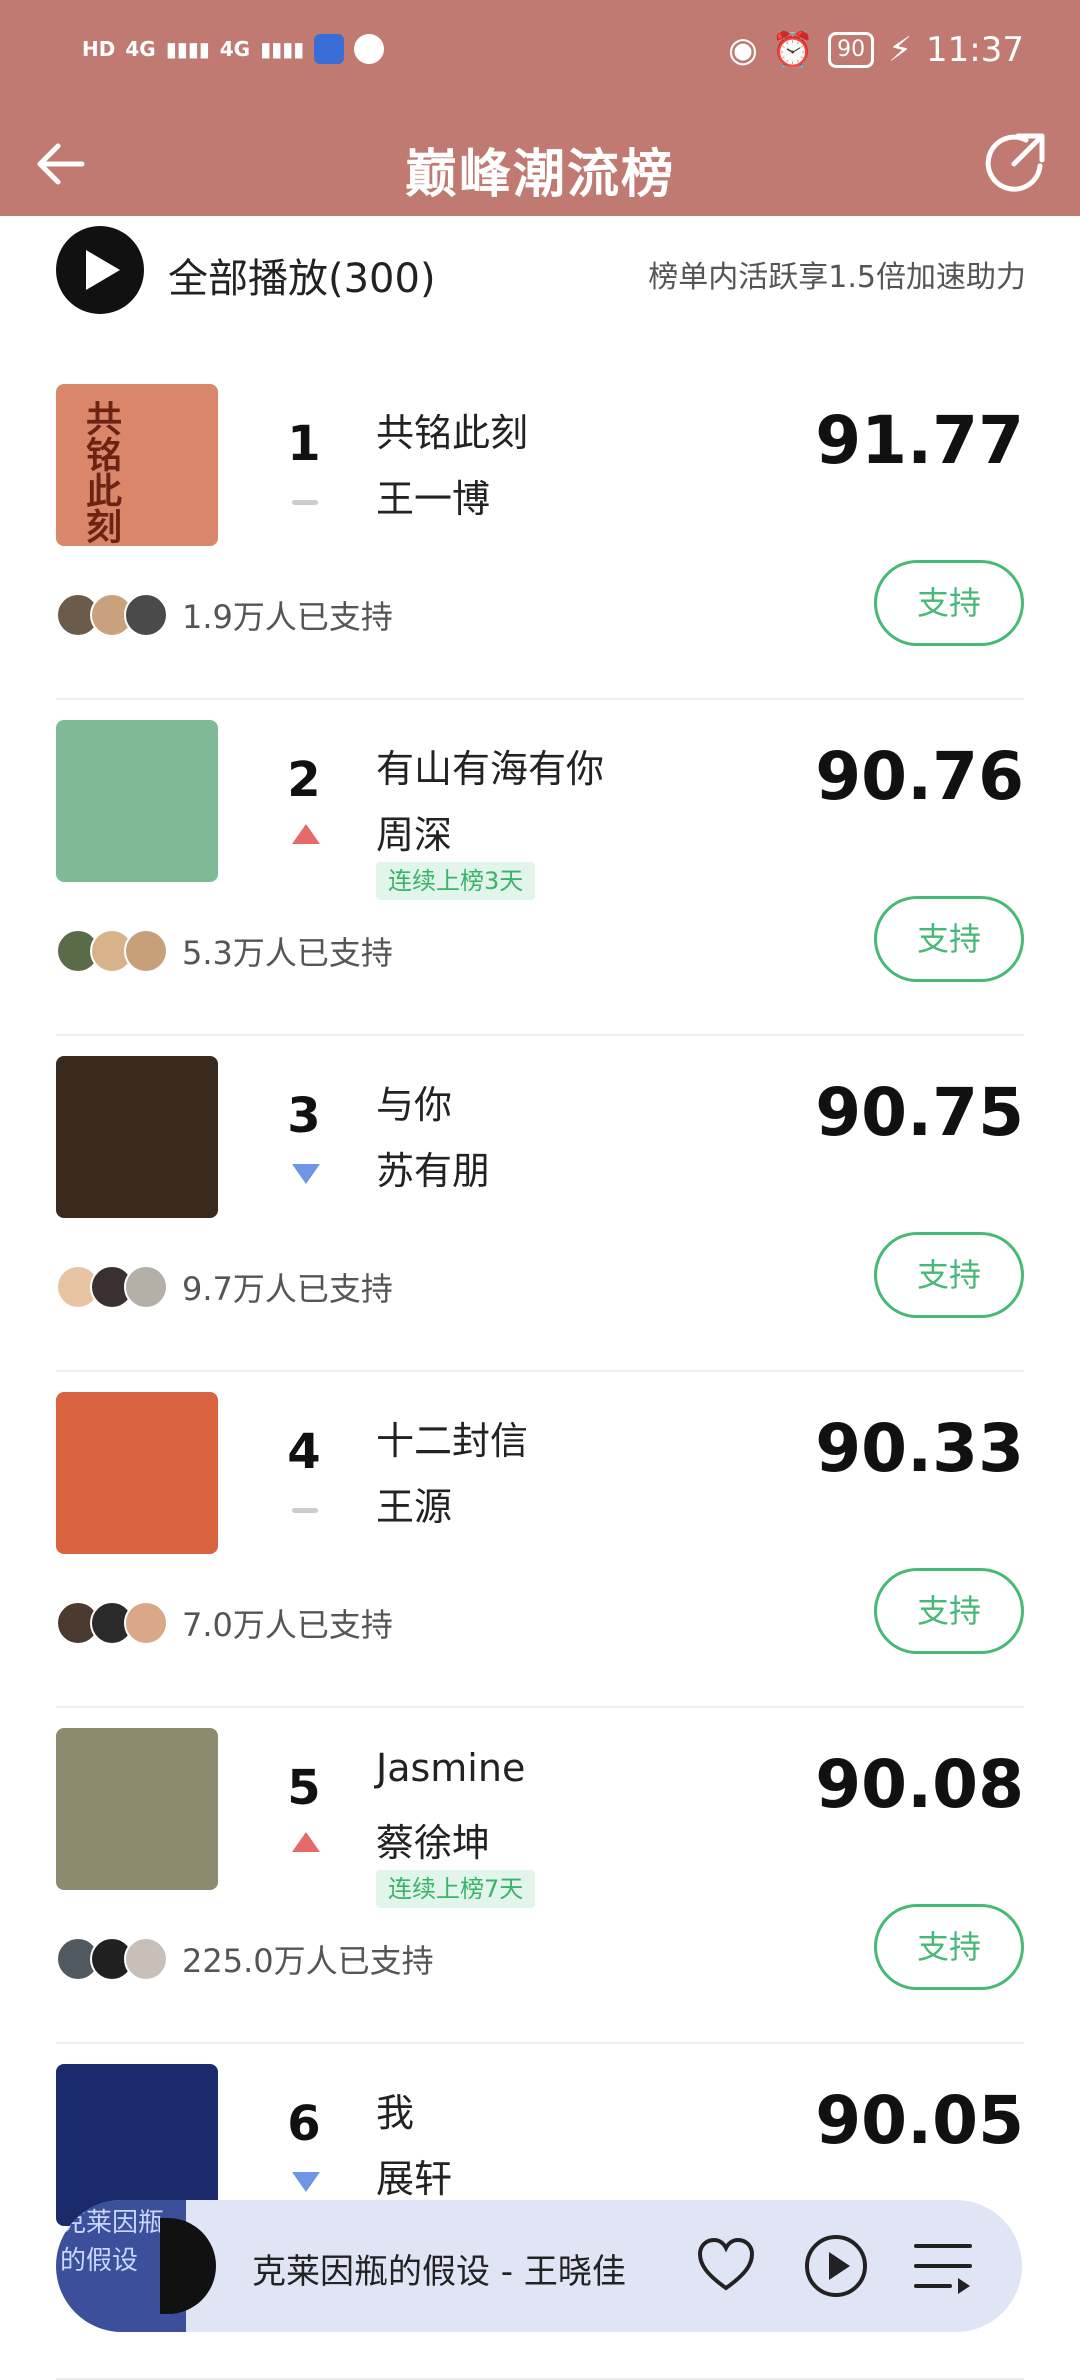 This screenshot has width=1080, height=2380. Describe the element at coordinates (304, 1788) in the screenshot. I see `rank-number: 5` at that location.